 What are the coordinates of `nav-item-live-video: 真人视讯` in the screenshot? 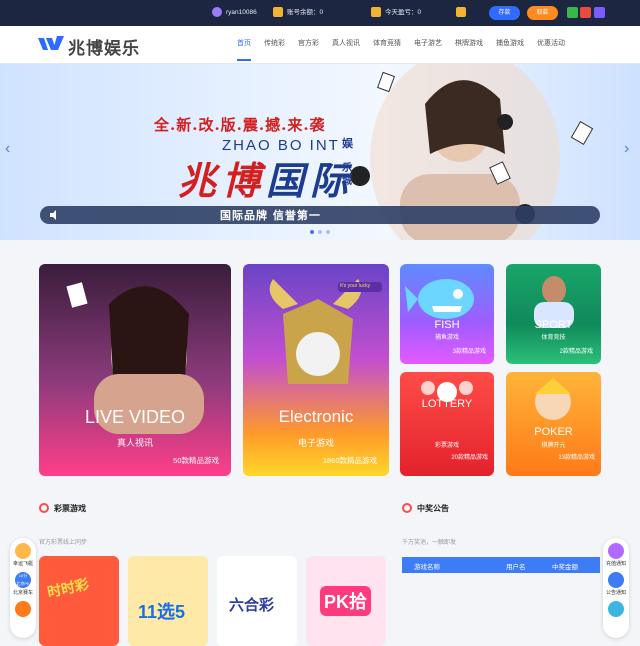 It's located at (346, 45).